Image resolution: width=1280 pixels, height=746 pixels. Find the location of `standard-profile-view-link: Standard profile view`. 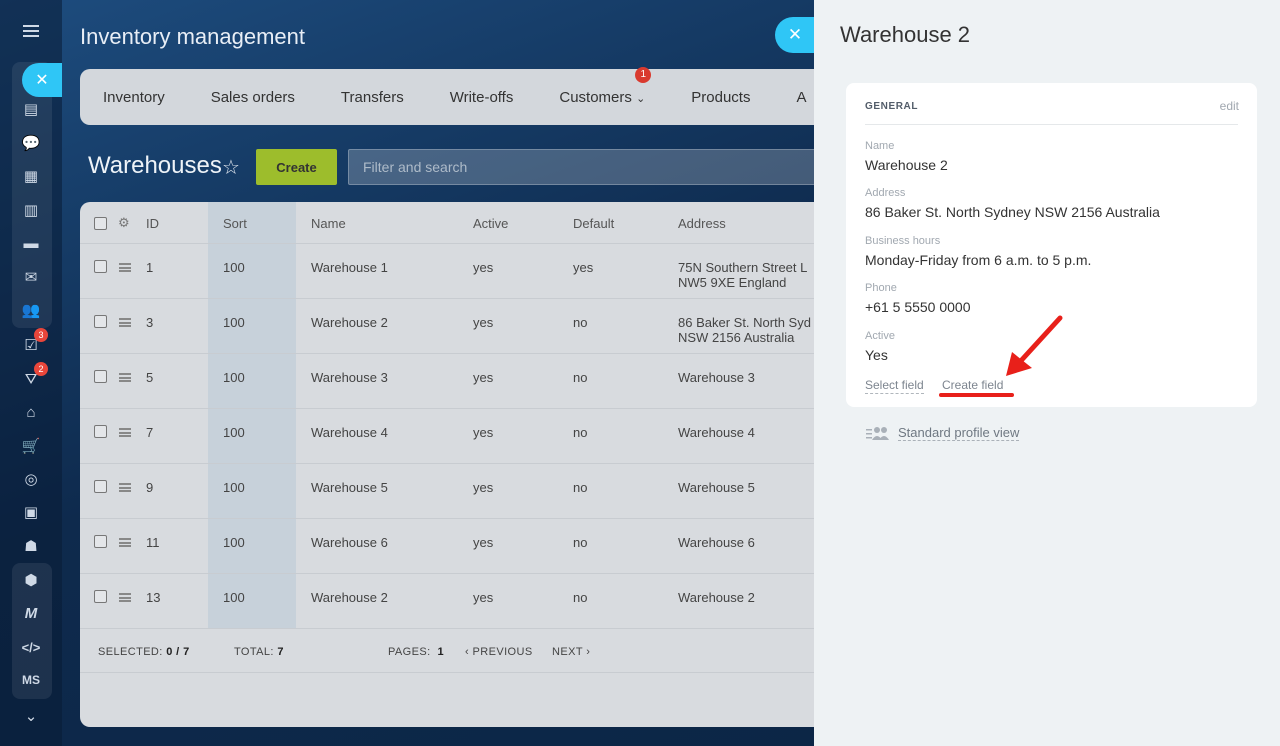

standard-profile-view-link: Standard profile view is located at coordinates (943, 433).